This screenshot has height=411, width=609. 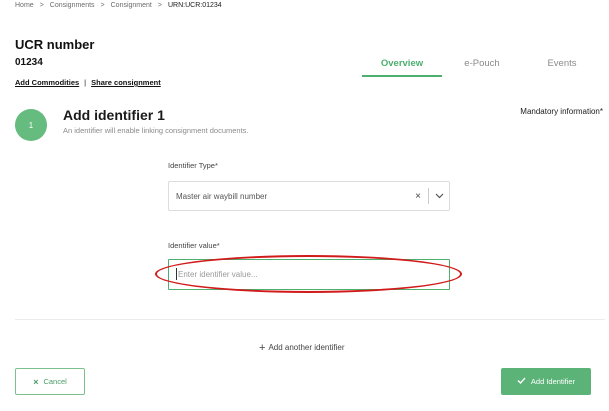 I want to click on ucr-number: 01234, so click(x=29, y=62).